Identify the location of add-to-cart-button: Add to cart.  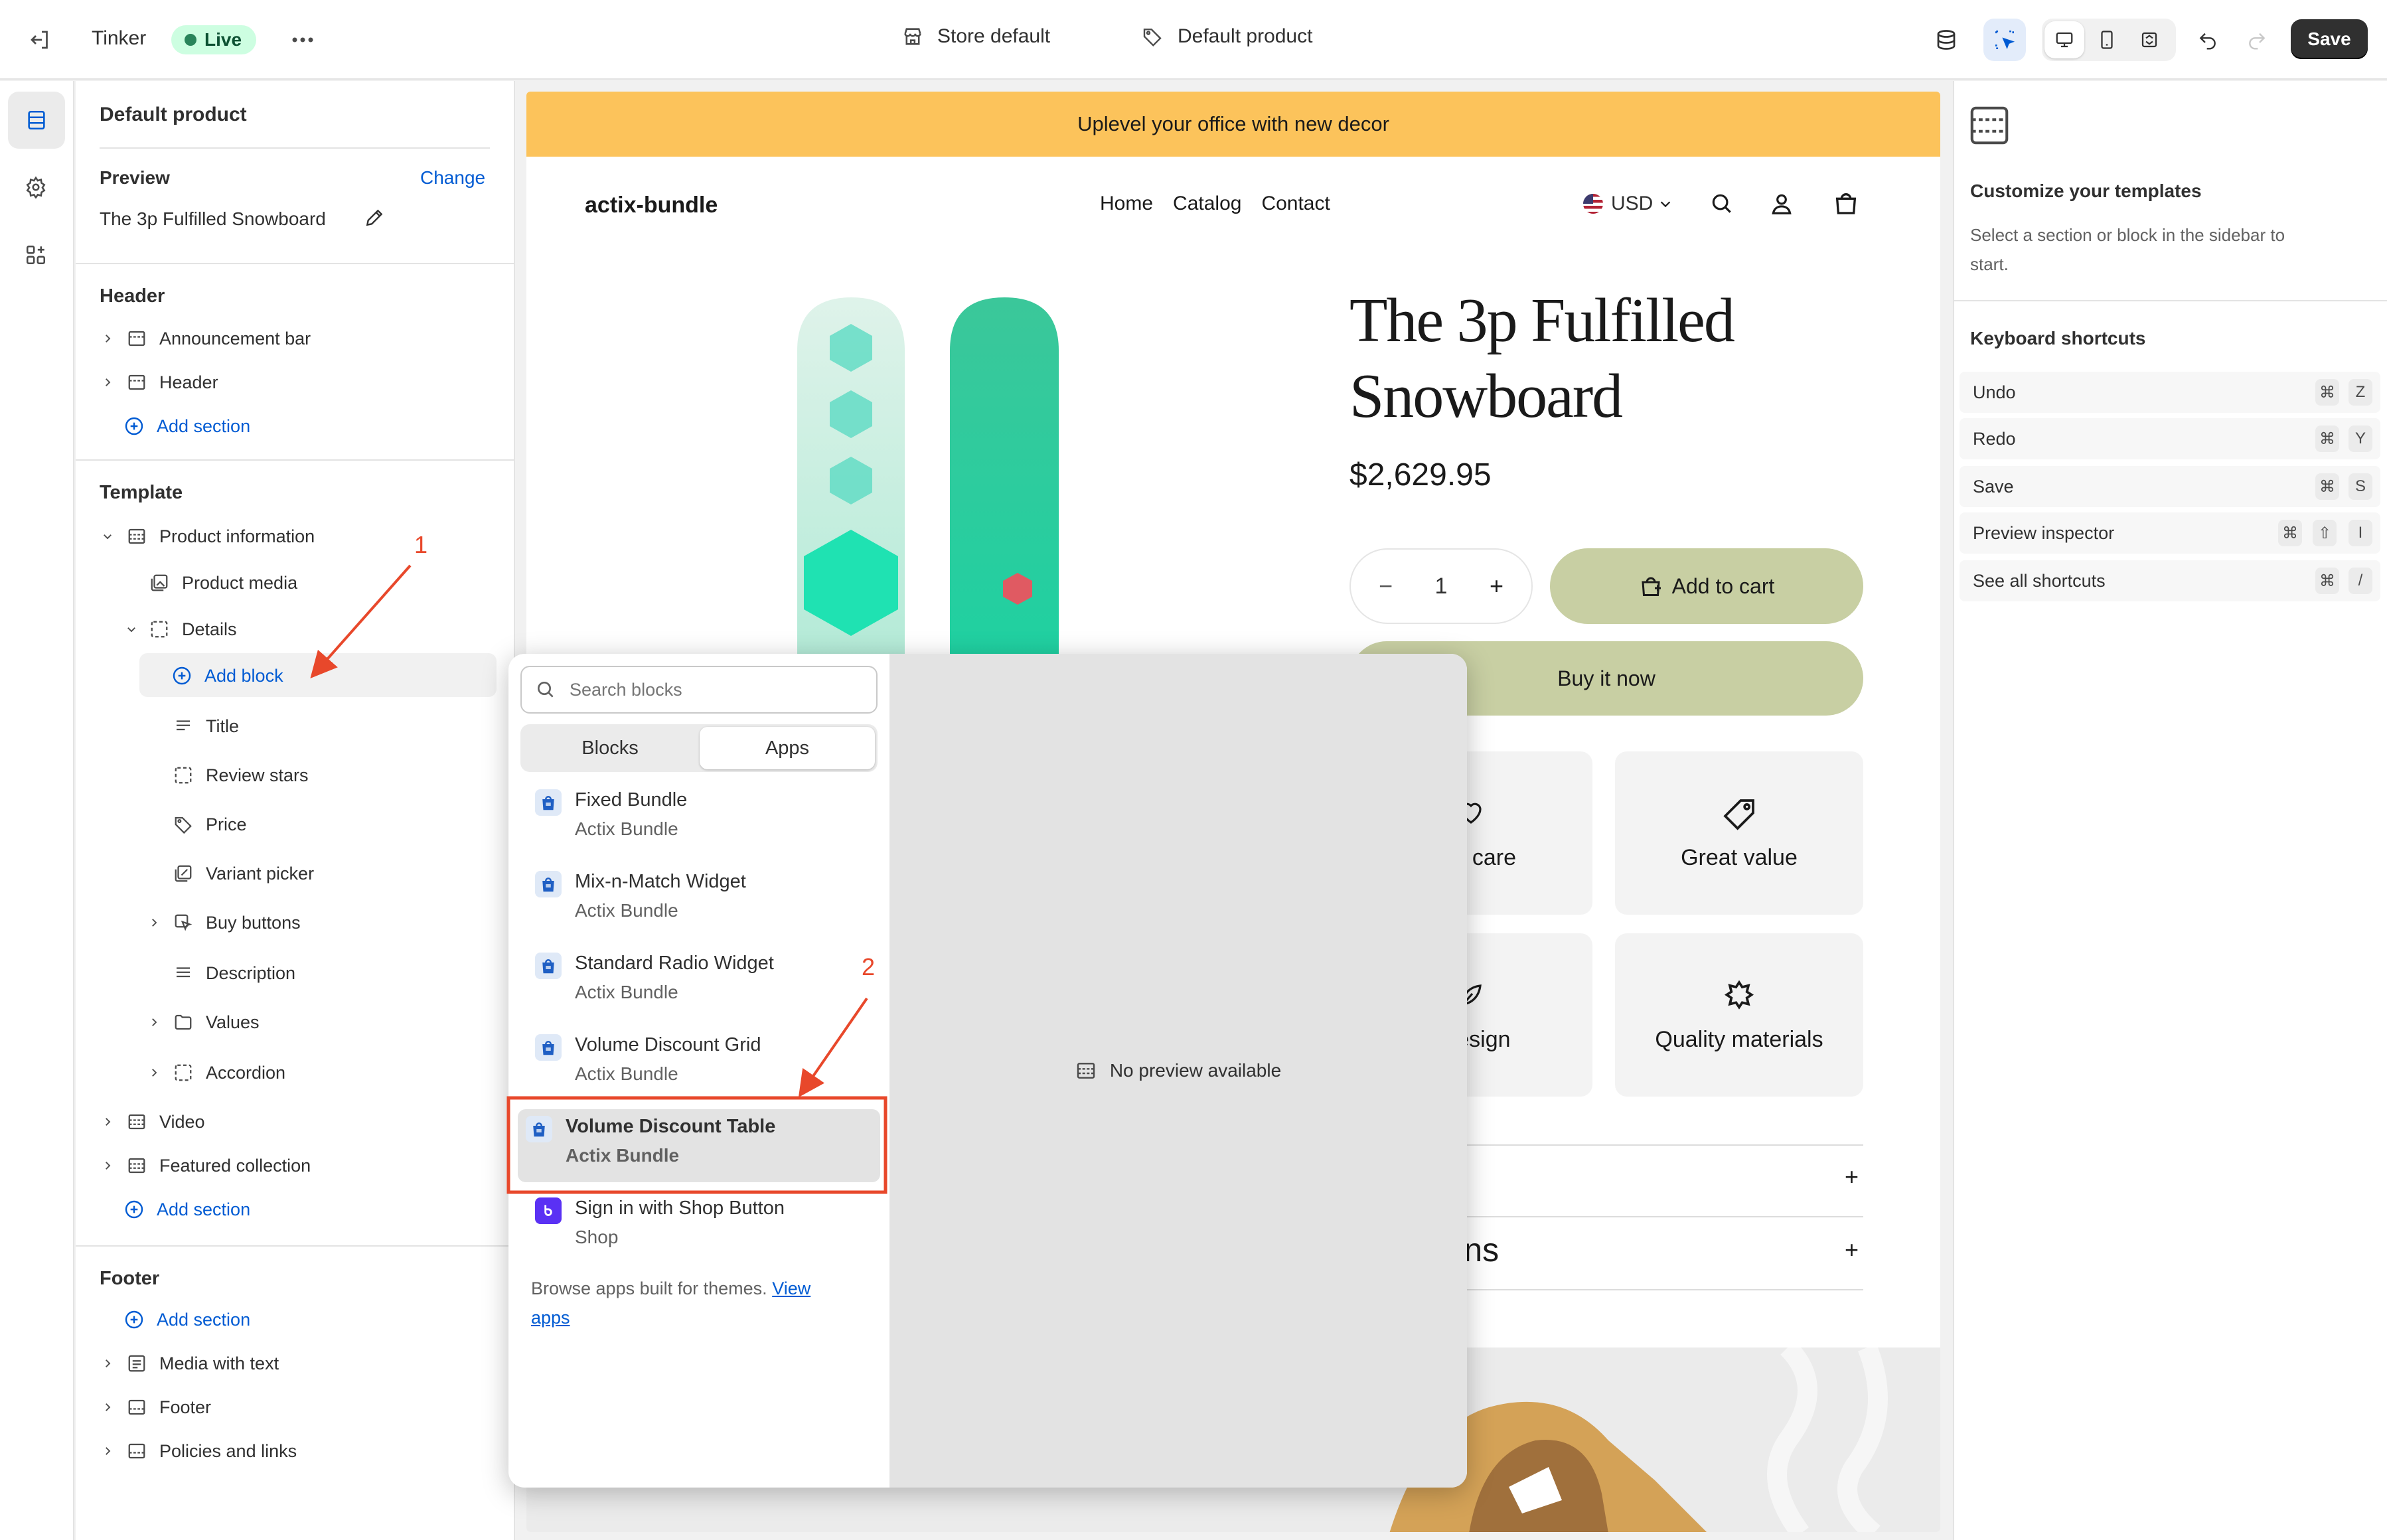
(1706, 586).